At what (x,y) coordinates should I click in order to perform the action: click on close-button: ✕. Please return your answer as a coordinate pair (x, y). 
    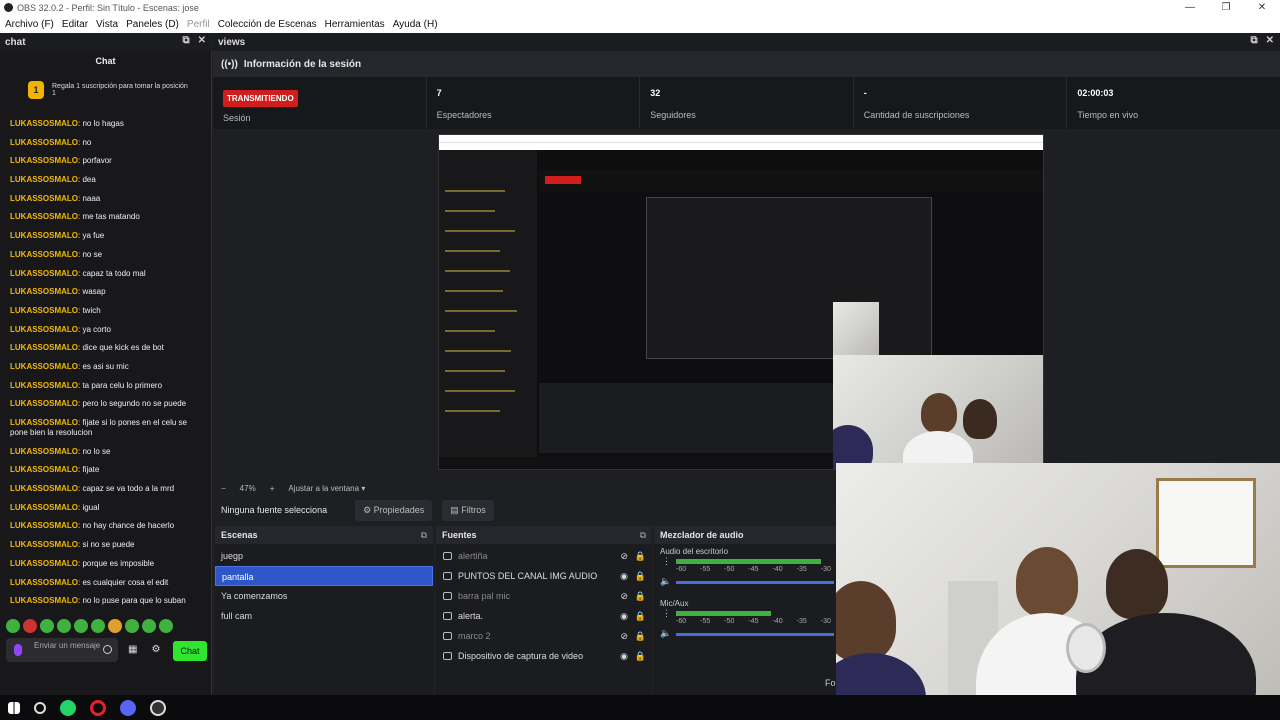
    Looking at the image, I should click on (1262, 7).